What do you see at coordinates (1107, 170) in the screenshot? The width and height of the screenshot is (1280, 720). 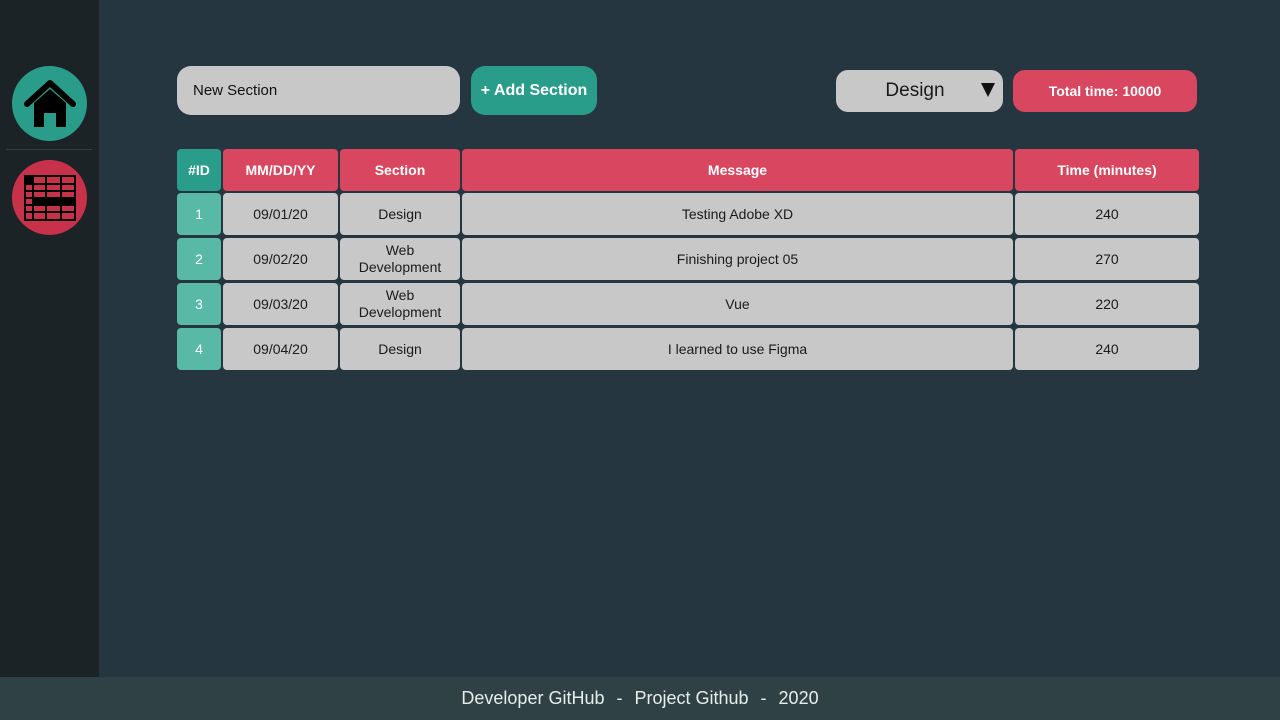 I see `header-time: Time (minutes)` at bounding box center [1107, 170].